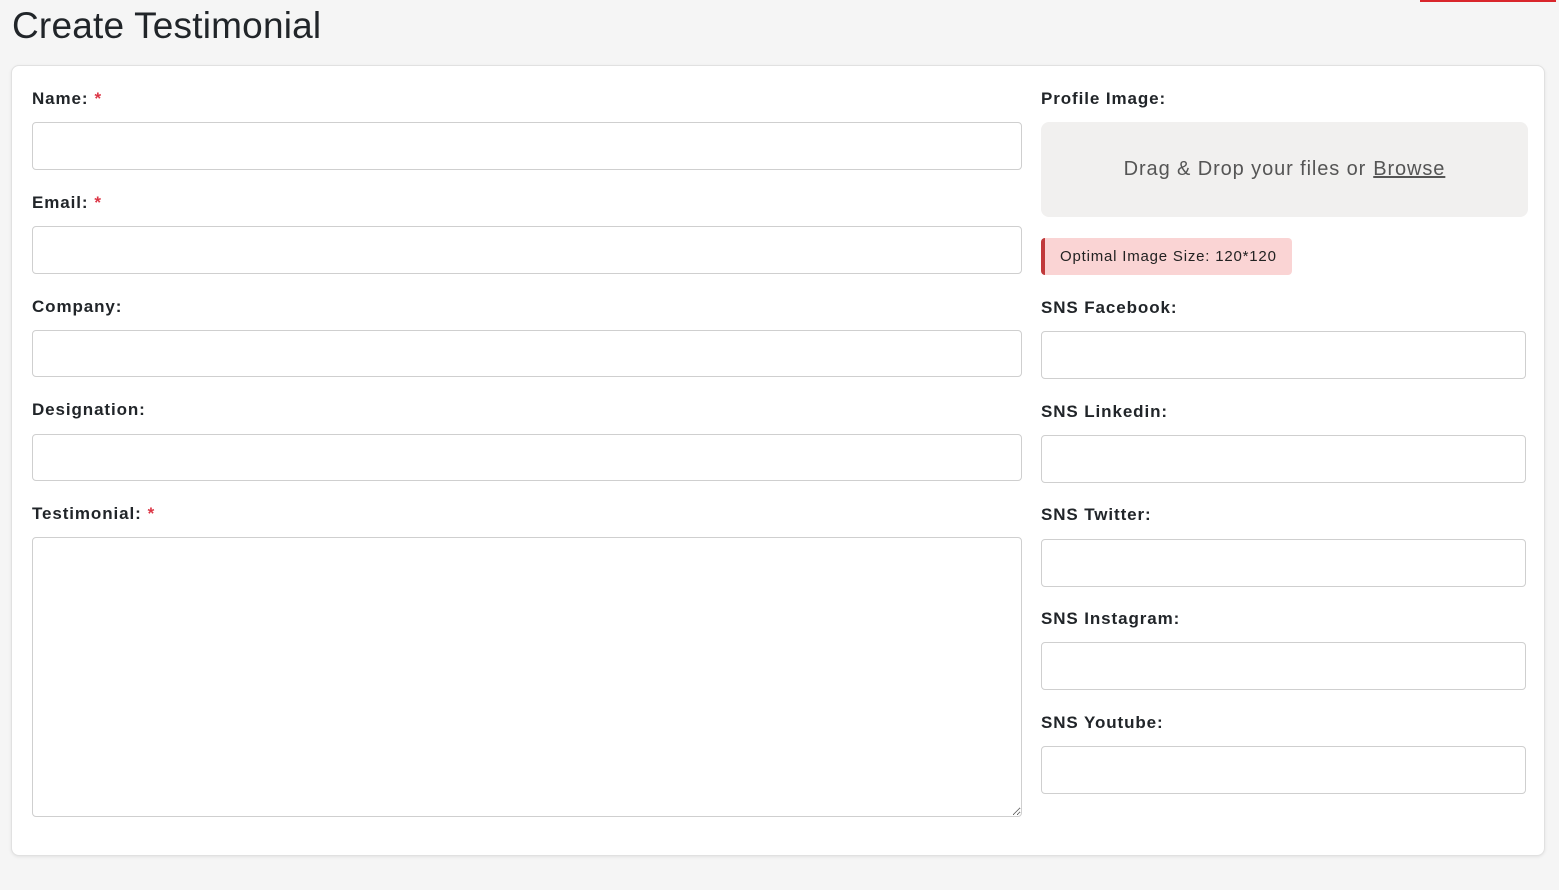 The width and height of the screenshot is (1559, 890). I want to click on testimonial-label: Testimonial: *, so click(93, 514).